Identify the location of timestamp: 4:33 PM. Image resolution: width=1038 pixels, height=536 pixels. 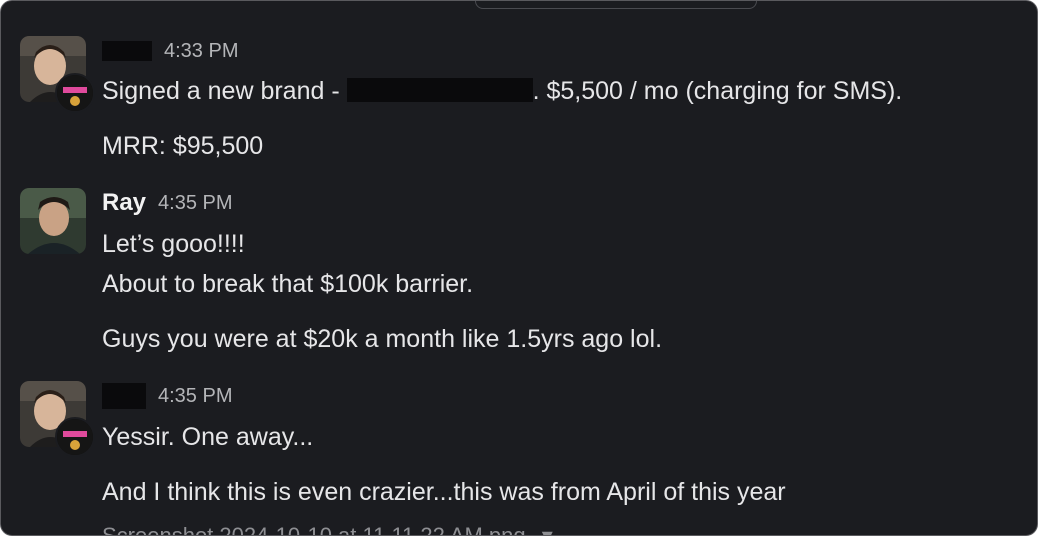
(201, 51).